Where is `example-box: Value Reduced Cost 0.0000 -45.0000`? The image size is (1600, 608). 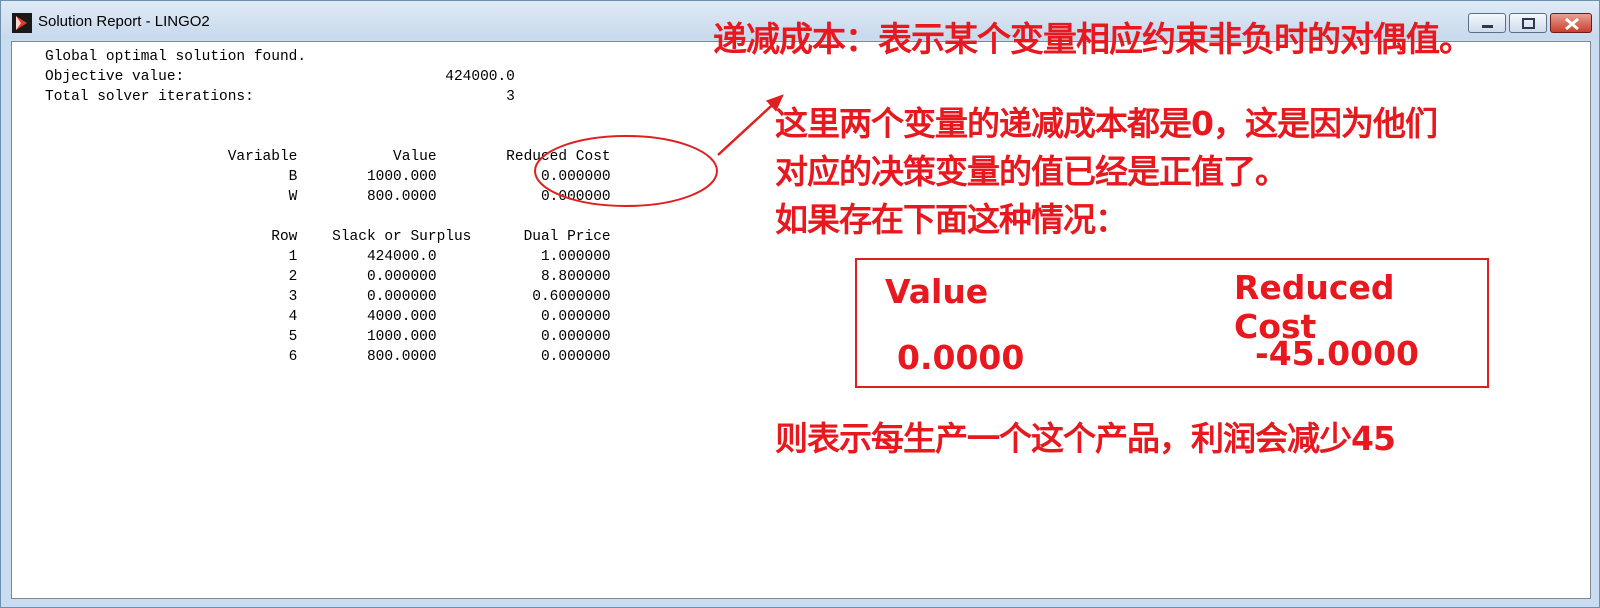 example-box: Value Reduced Cost 0.0000 -45.0000 is located at coordinates (1172, 323).